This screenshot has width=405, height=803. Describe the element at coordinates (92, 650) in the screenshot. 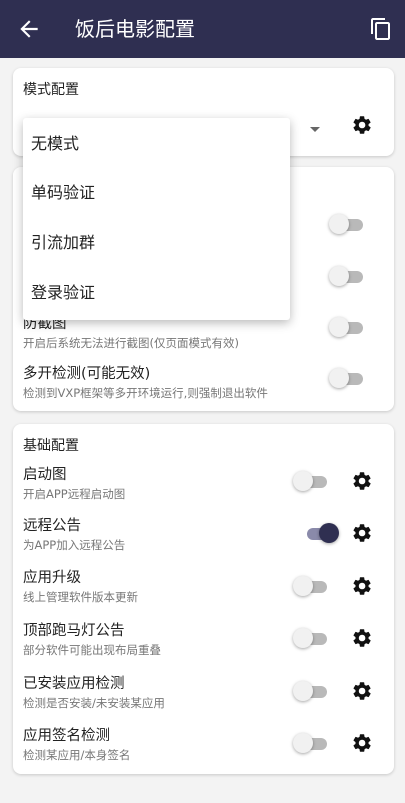

I see `marquee-notice-desc: 部分软件可能出现布局重叠` at that location.